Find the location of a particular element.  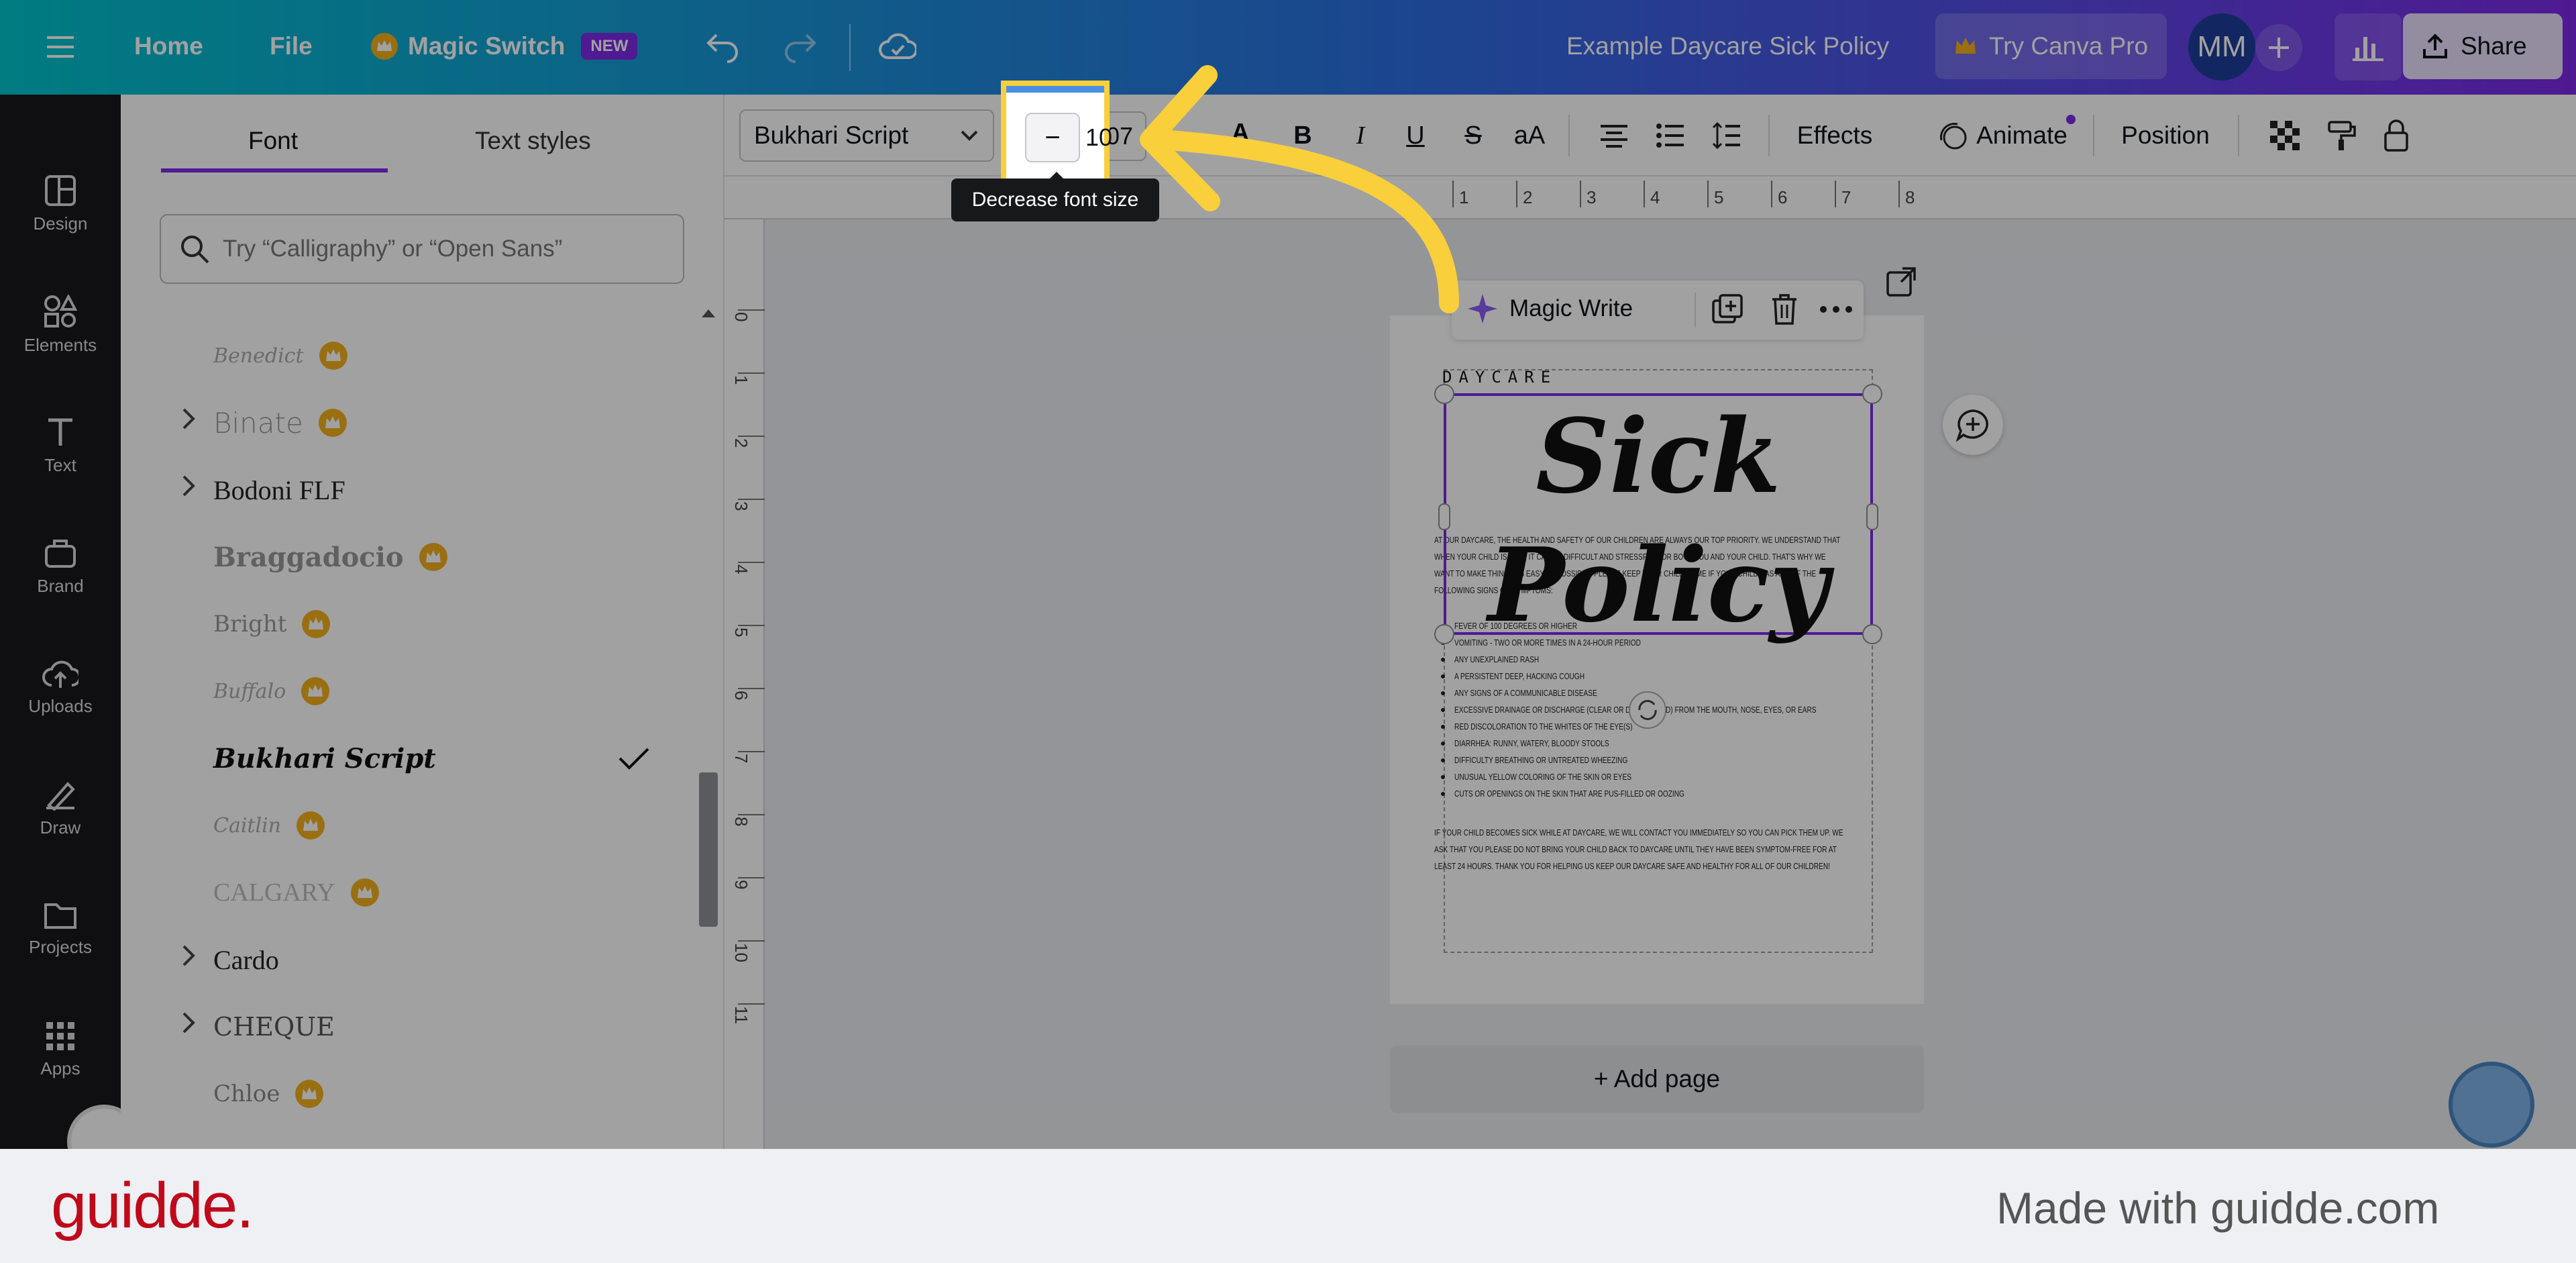

guidde-logo: guidde. is located at coordinates (152, 1206).